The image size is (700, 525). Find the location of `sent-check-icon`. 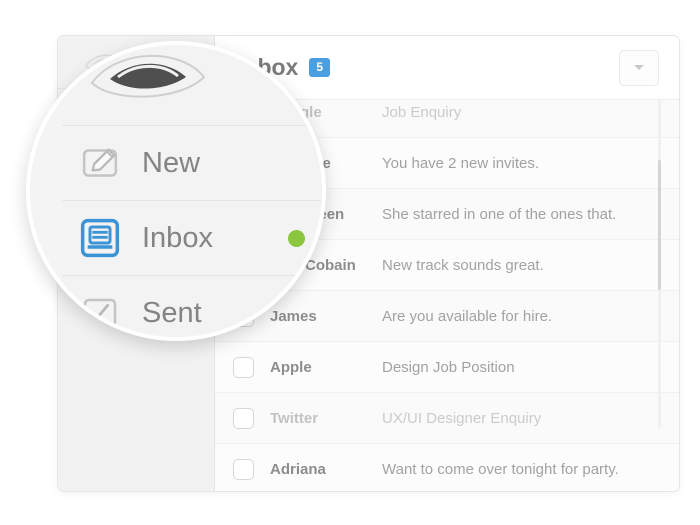

sent-check-icon is located at coordinates (100, 313).